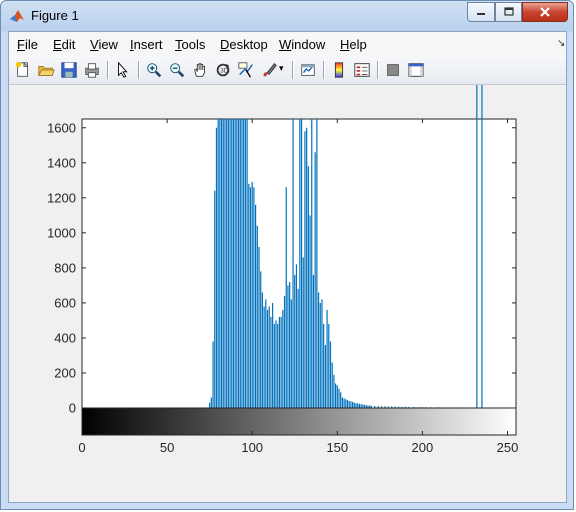 The image size is (576, 512). I want to click on print-icon, so click(92, 70).